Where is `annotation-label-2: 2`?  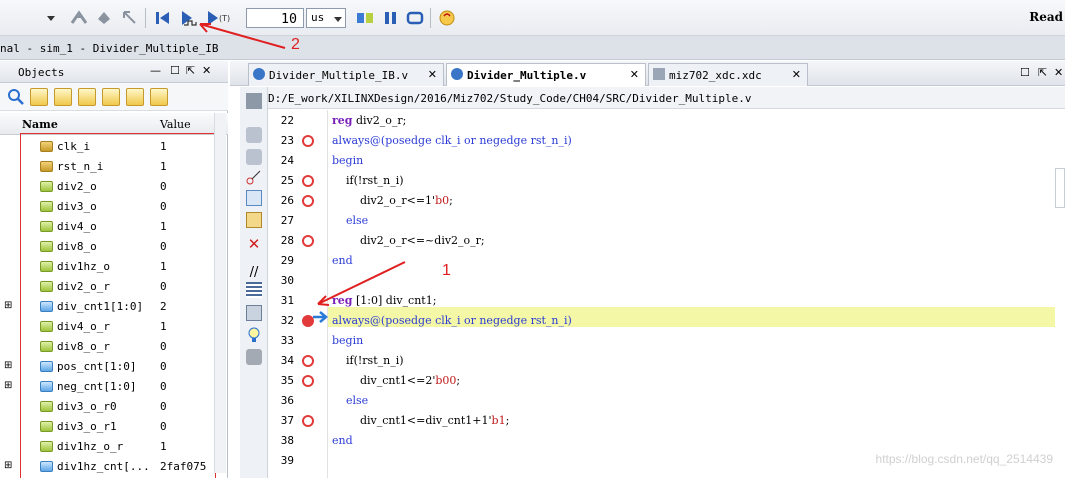
annotation-label-2: 2 is located at coordinates (295, 44).